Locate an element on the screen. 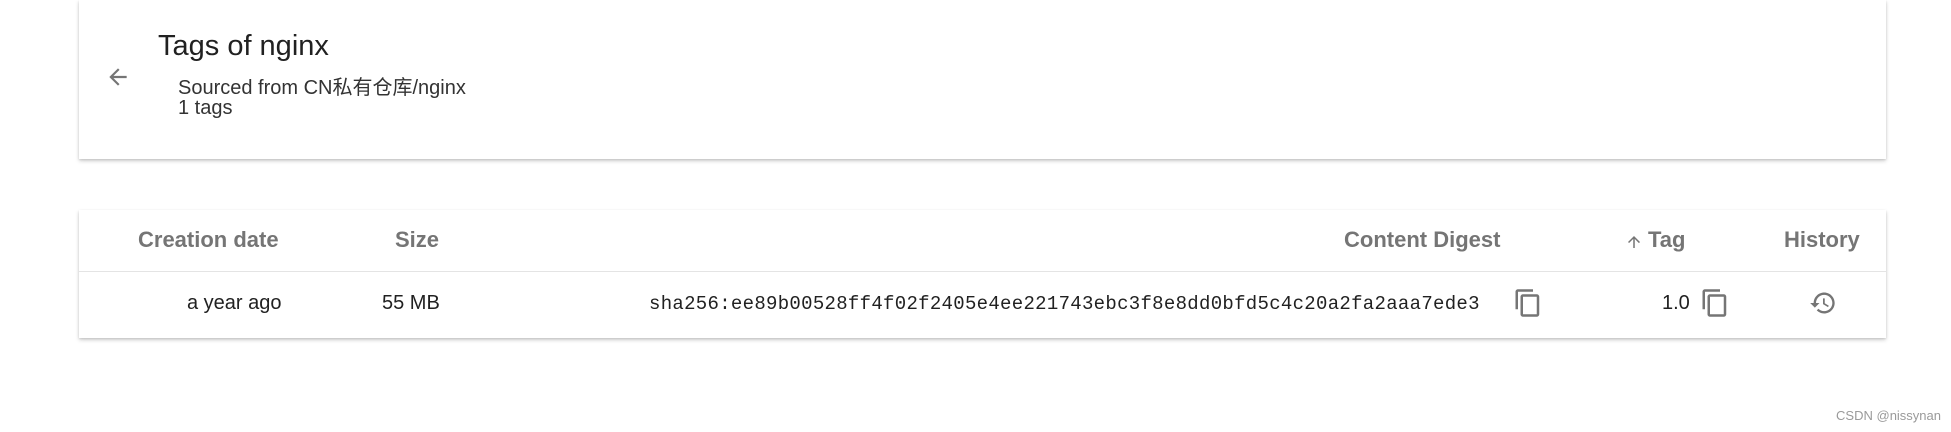 The height and width of the screenshot is (432, 1951). arrow-back-icon is located at coordinates (118, 77).